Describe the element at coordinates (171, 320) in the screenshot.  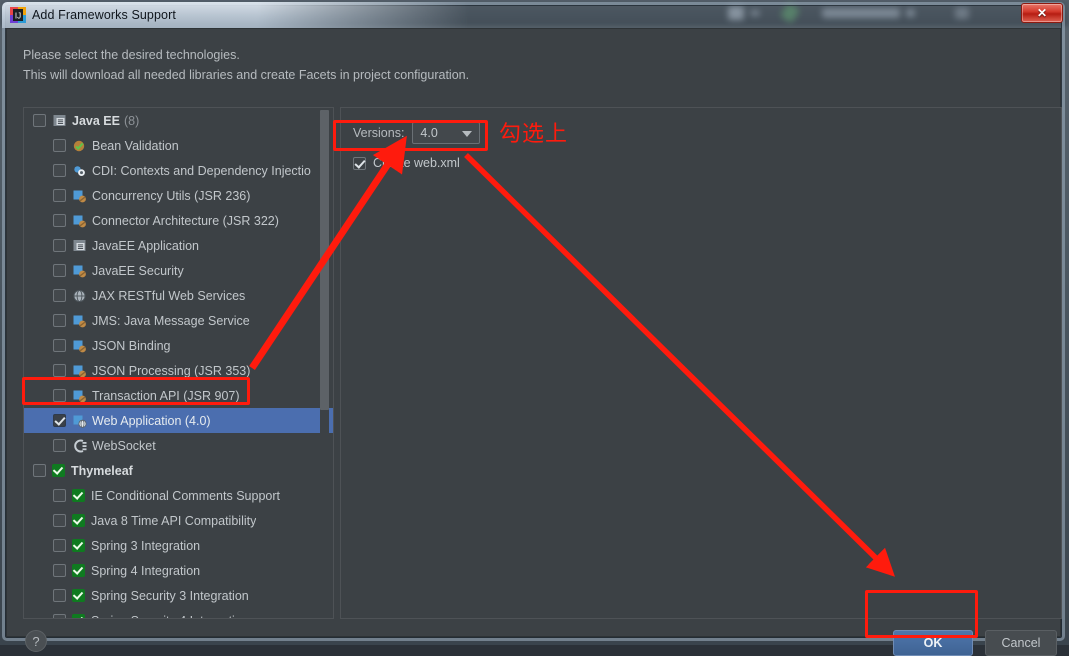
I see `item-label: JMS: Java Message Service` at that location.